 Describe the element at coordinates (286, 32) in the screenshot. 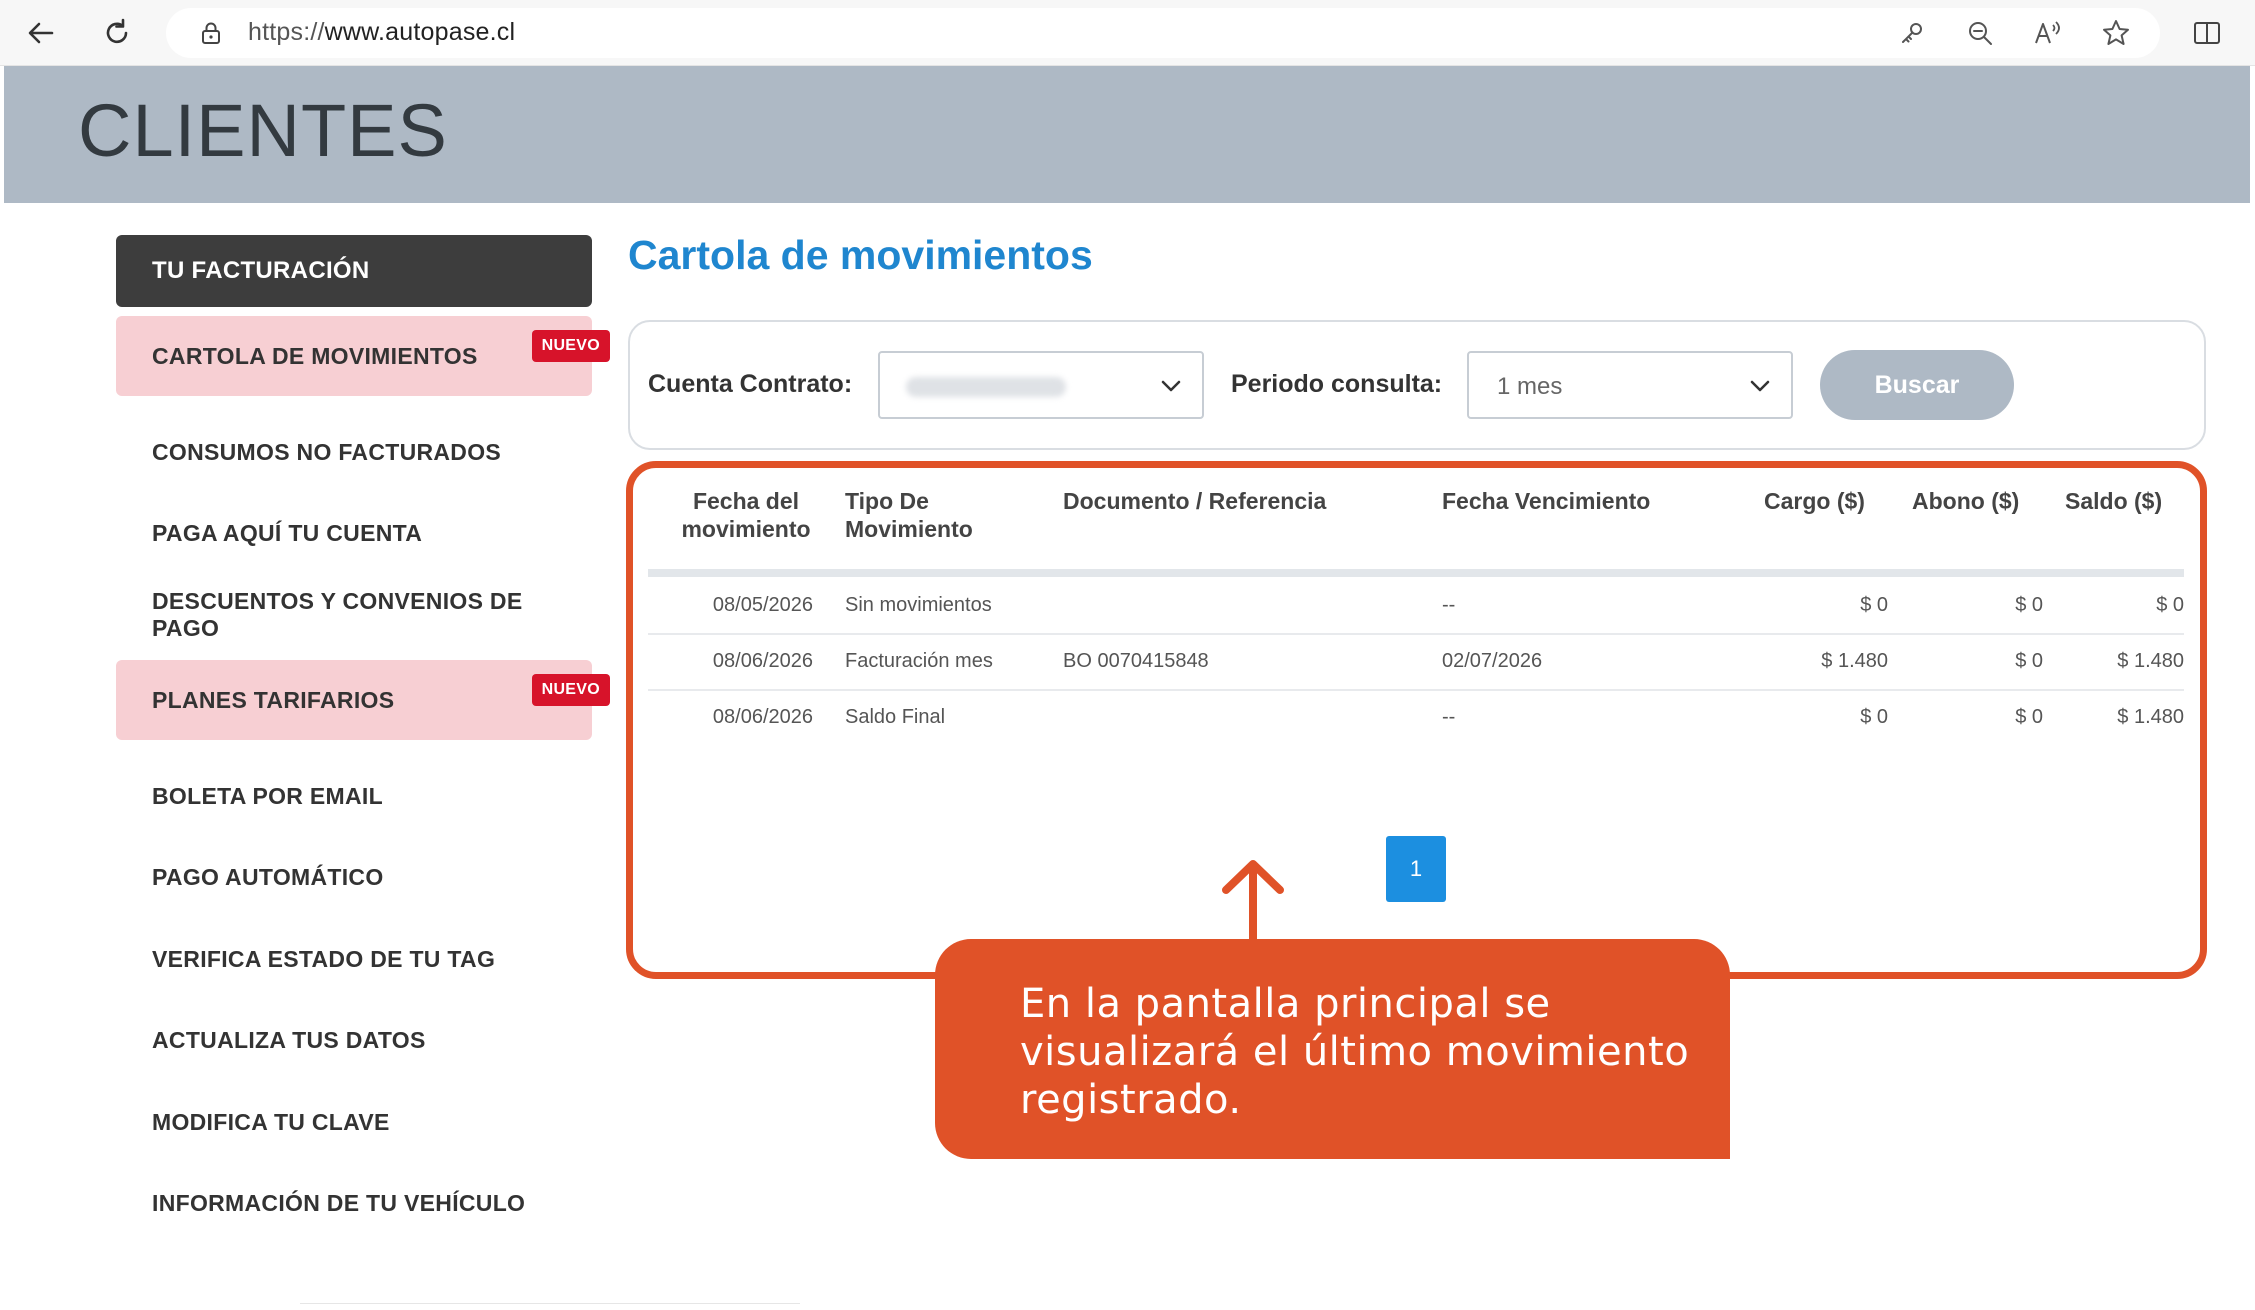

I see `url-scheme: https://` at that location.